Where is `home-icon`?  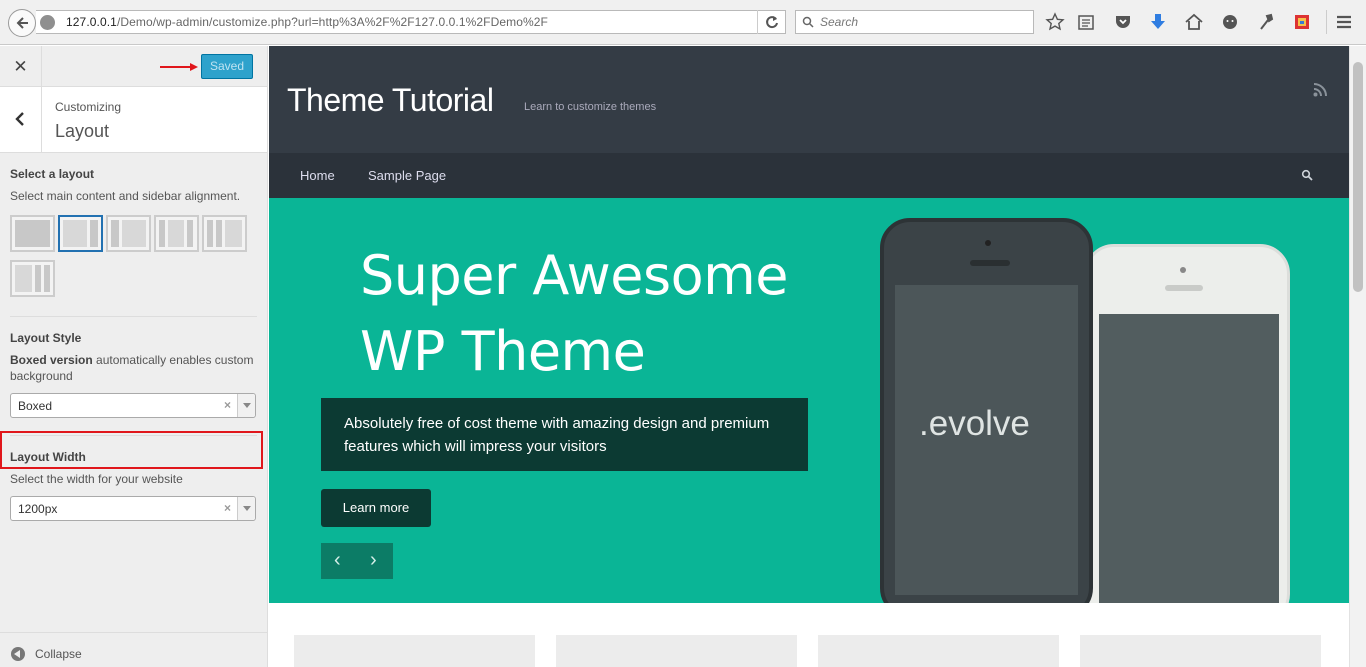 home-icon is located at coordinates (1194, 22).